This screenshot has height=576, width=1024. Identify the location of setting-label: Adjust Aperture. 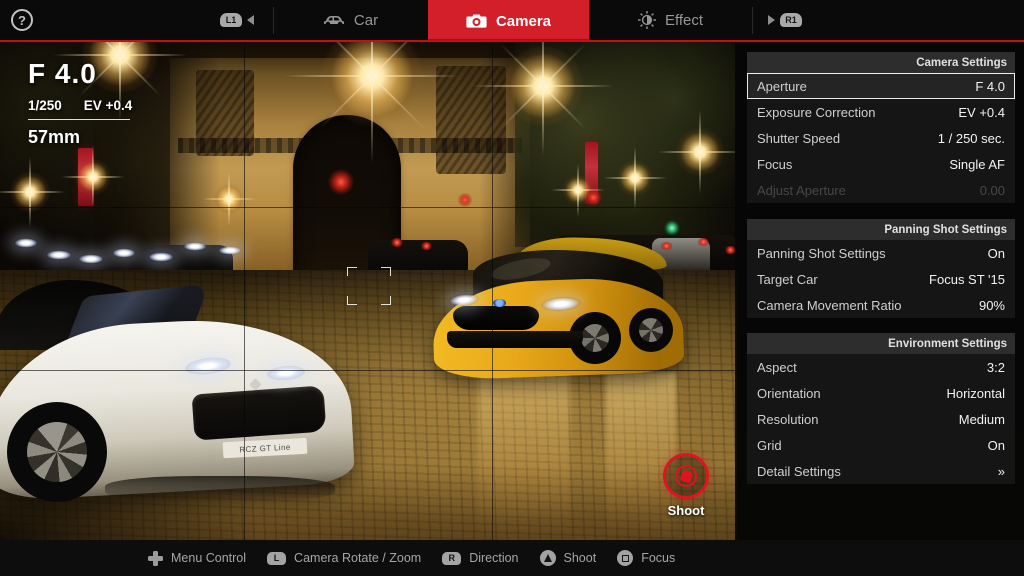
(801, 190).